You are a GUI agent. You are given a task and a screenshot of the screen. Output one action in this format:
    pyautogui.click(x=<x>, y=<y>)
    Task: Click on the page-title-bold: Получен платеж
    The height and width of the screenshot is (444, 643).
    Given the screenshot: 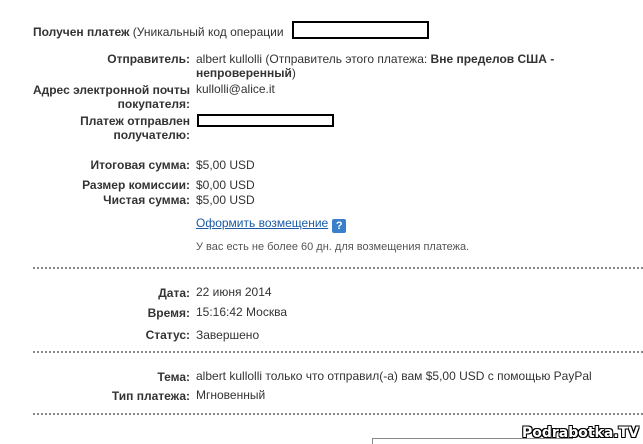 What is the action you would take?
    pyautogui.click(x=81, y=32)
    